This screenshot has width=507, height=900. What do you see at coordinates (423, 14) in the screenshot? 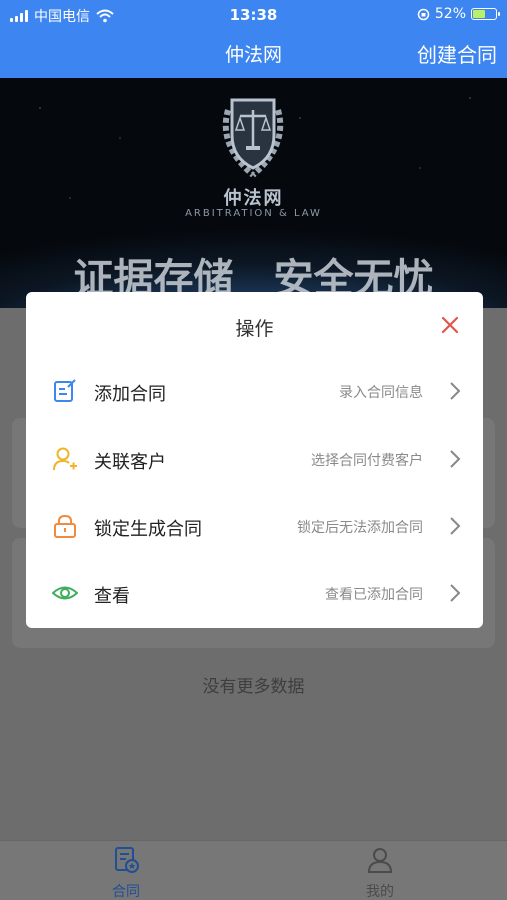
I see `orientation-lock-icon` at bounding box center [423, 14].